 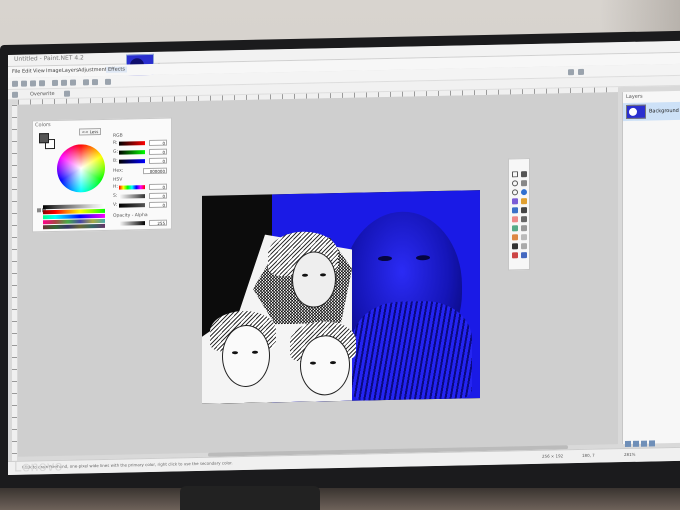 I want to click on shape-red-icon, so click(x=515, y=255).